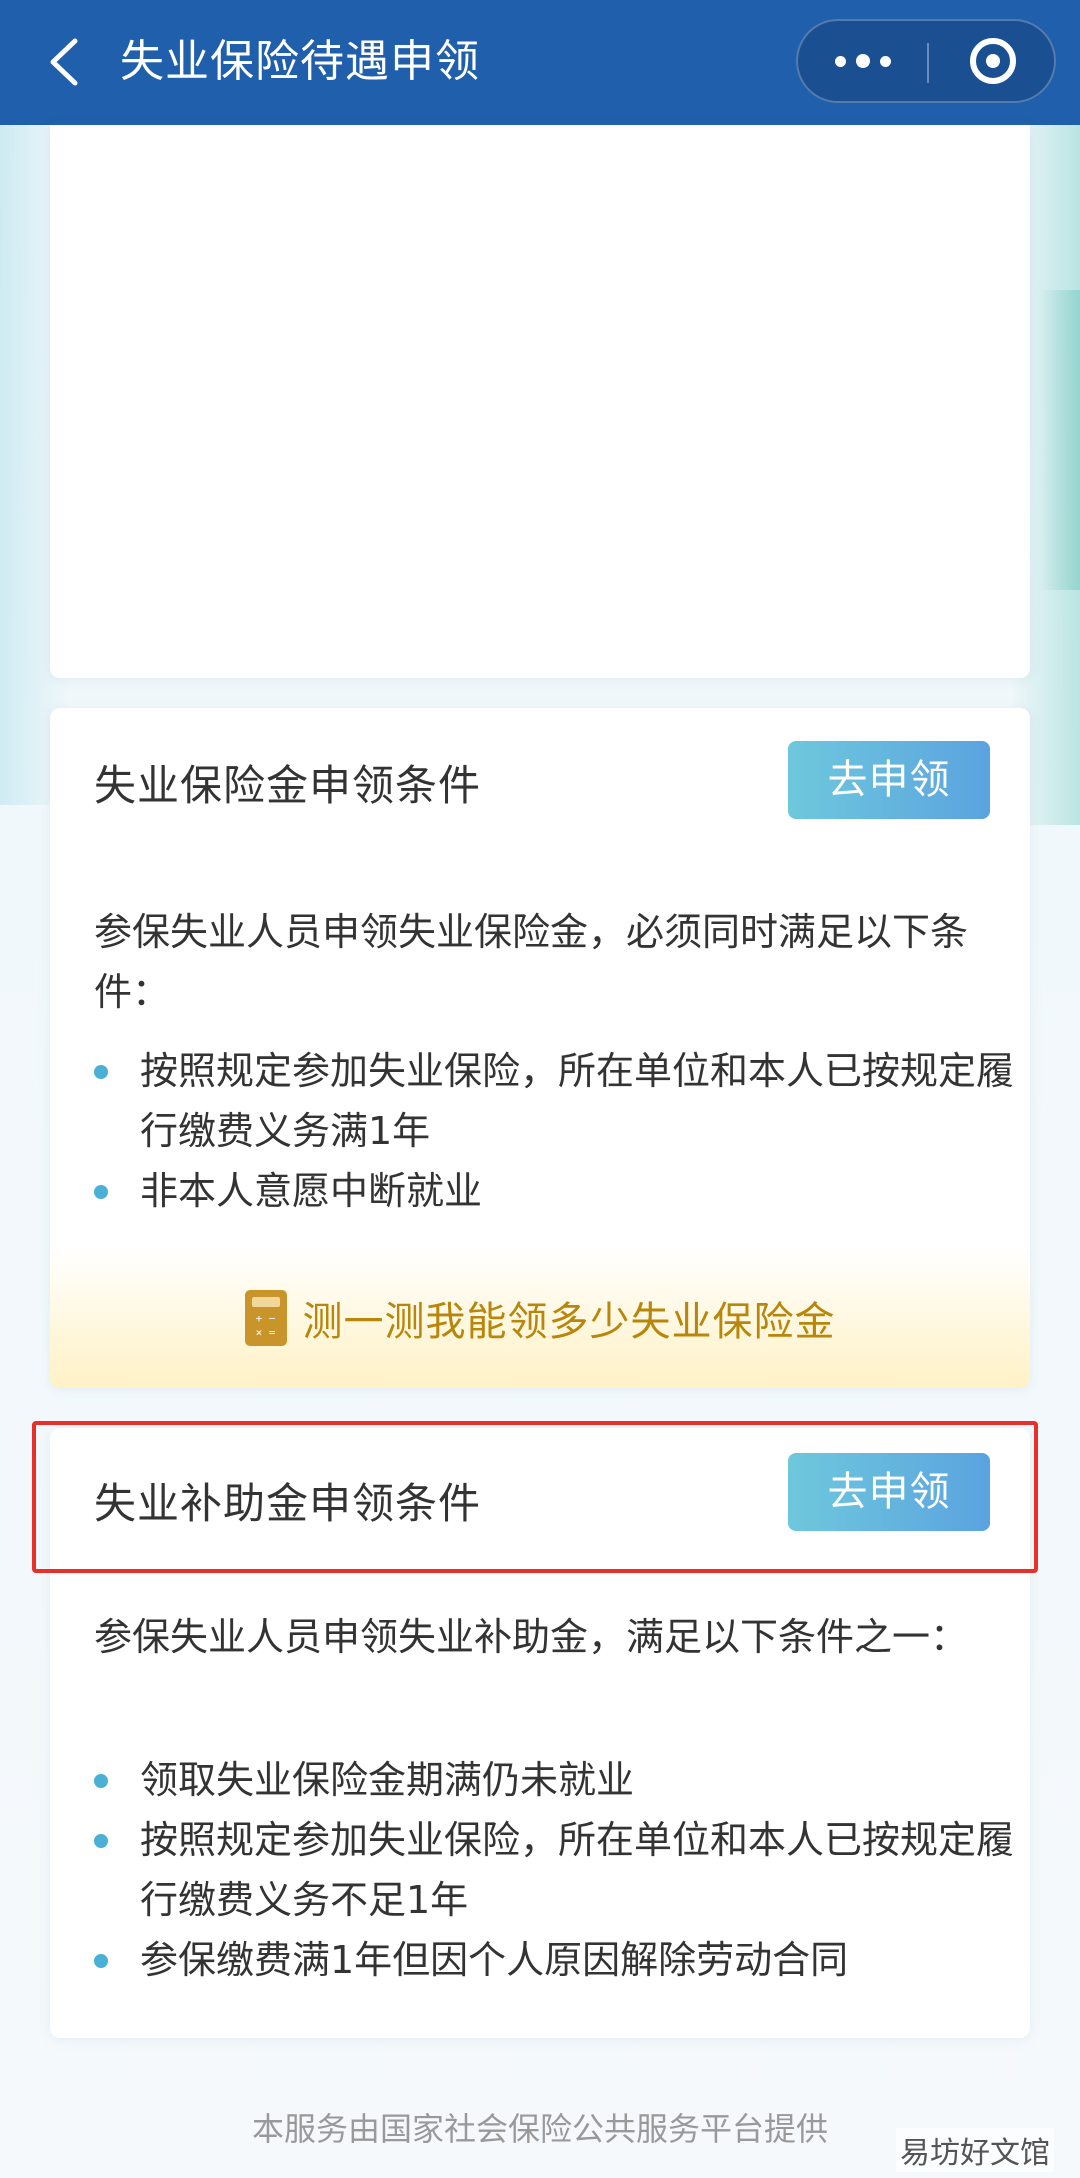  I want to click on list-item: 领取失业保险金期满仍未就业, so click(554, 1780).